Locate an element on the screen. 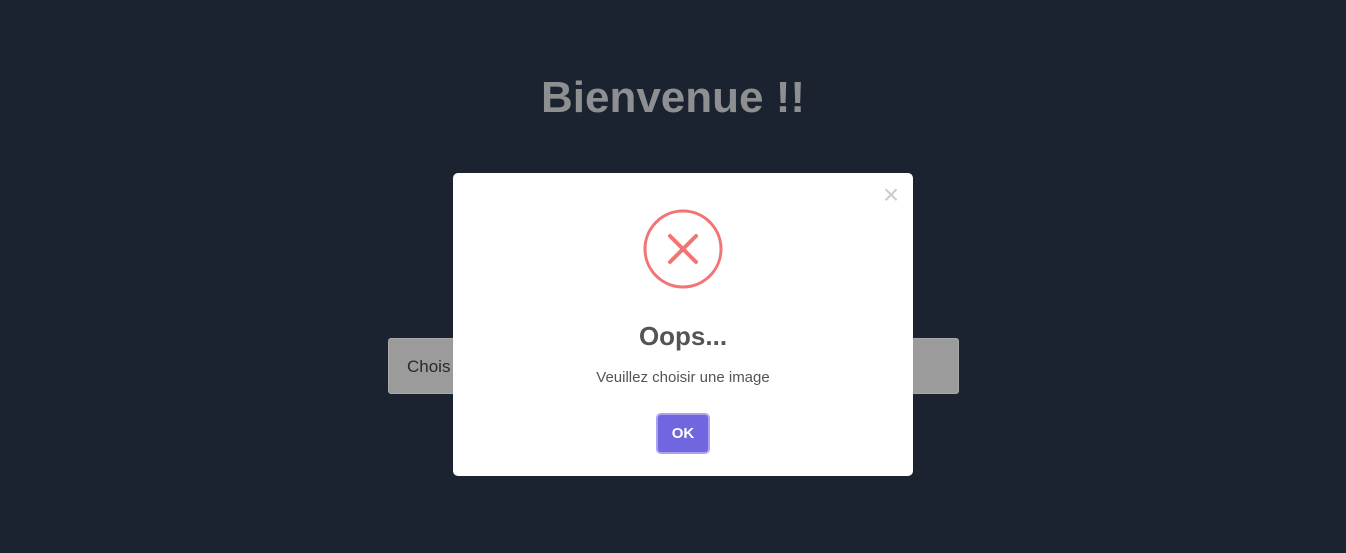  close-button: × is located at coordinates (891, 195).